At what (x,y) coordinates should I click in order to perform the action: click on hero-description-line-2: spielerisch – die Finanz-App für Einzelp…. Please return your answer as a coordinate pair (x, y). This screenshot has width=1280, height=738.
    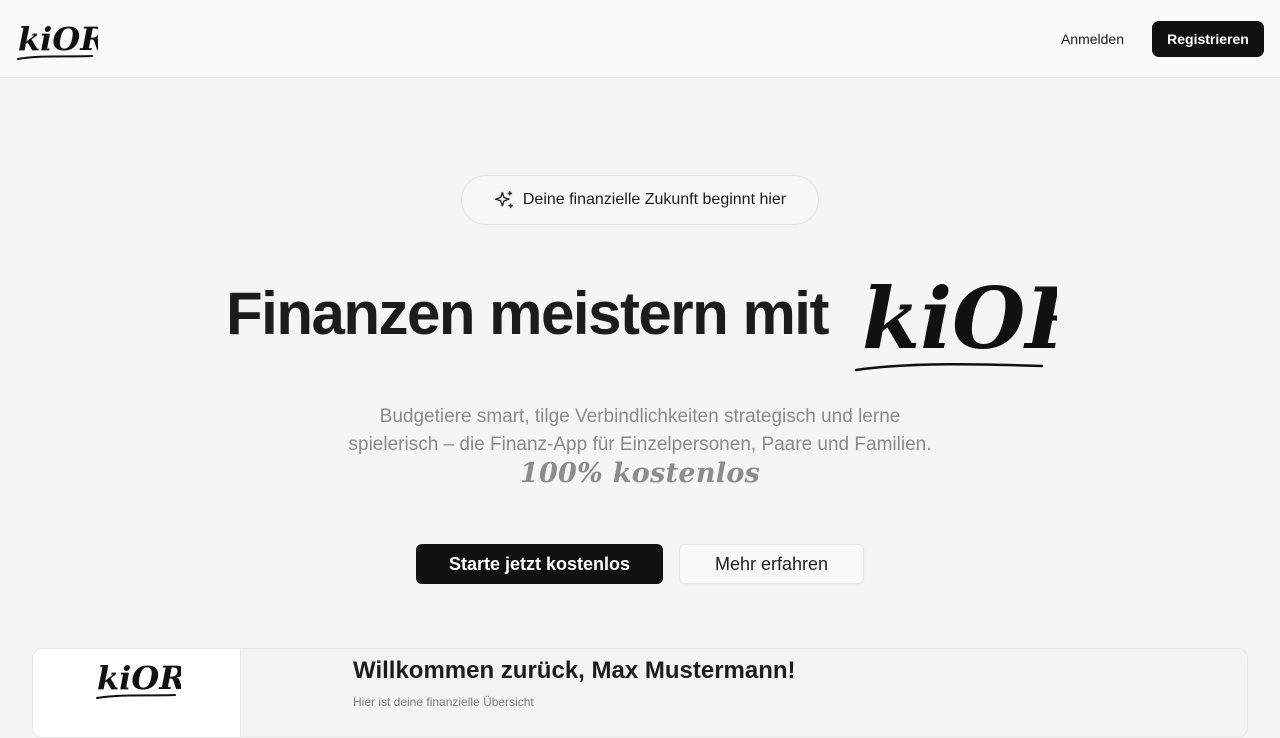
    Looking at the image, I should click on (640, 444).